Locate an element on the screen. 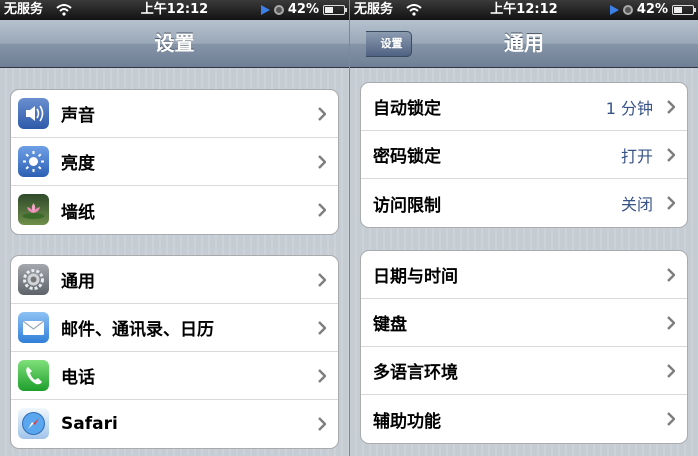 The width and height of the screenshot is (698, 456). general-item-label: 自动锁定 is located at coordinates (407, 109).